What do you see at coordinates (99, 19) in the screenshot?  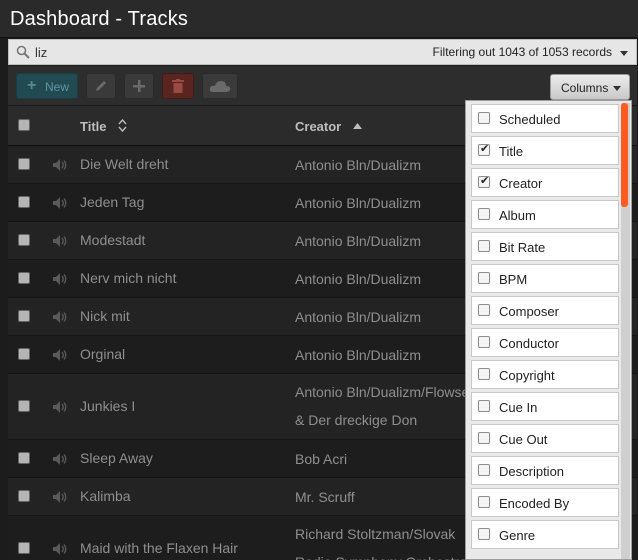 I see `window-title: Dashboard - Tracks` at bounding box center [99, 19].